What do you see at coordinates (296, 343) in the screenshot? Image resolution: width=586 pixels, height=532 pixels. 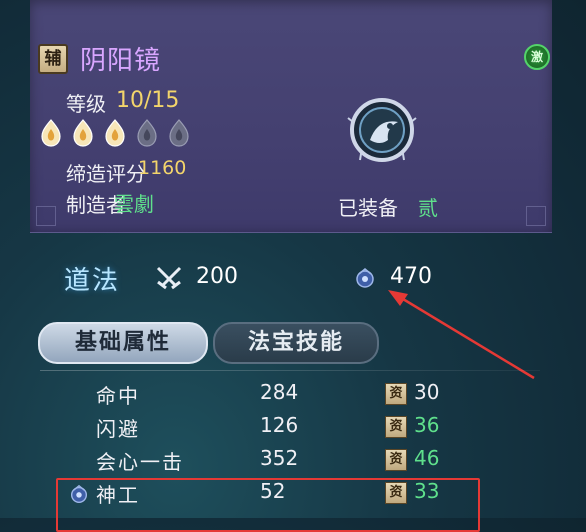 I see `tab-treasure-skills: 法宝技能` at bounding box center [296, 343].